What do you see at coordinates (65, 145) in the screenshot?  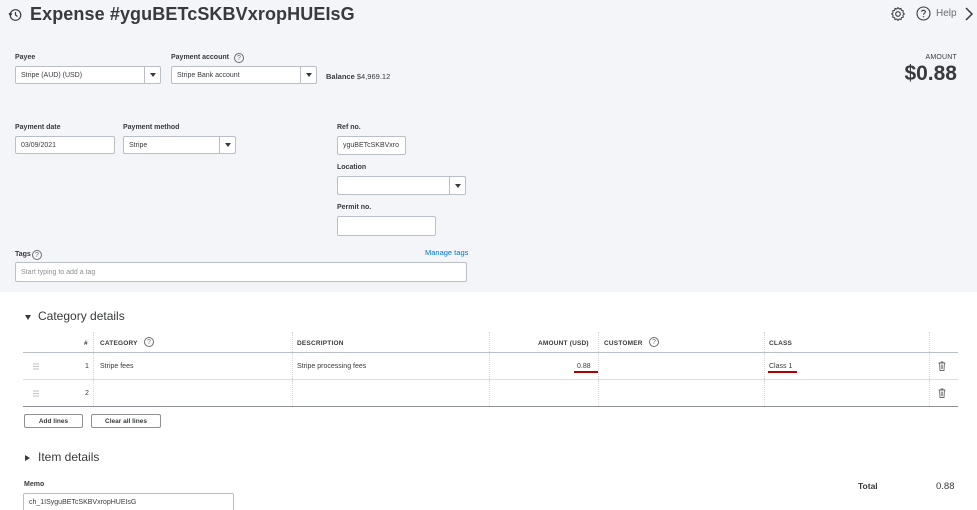 I see `payment-date-field: 03/09/2021` at bounding box center [65, 145].